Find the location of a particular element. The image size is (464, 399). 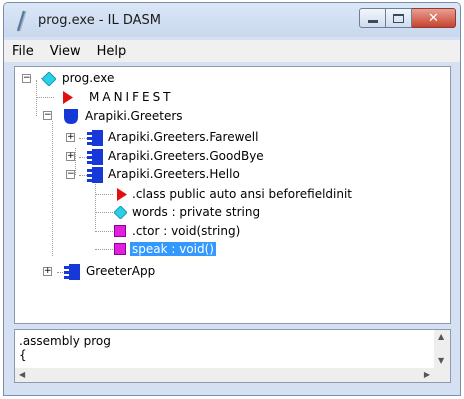

window-controls: ✕ is located at coordinates (407, 18).